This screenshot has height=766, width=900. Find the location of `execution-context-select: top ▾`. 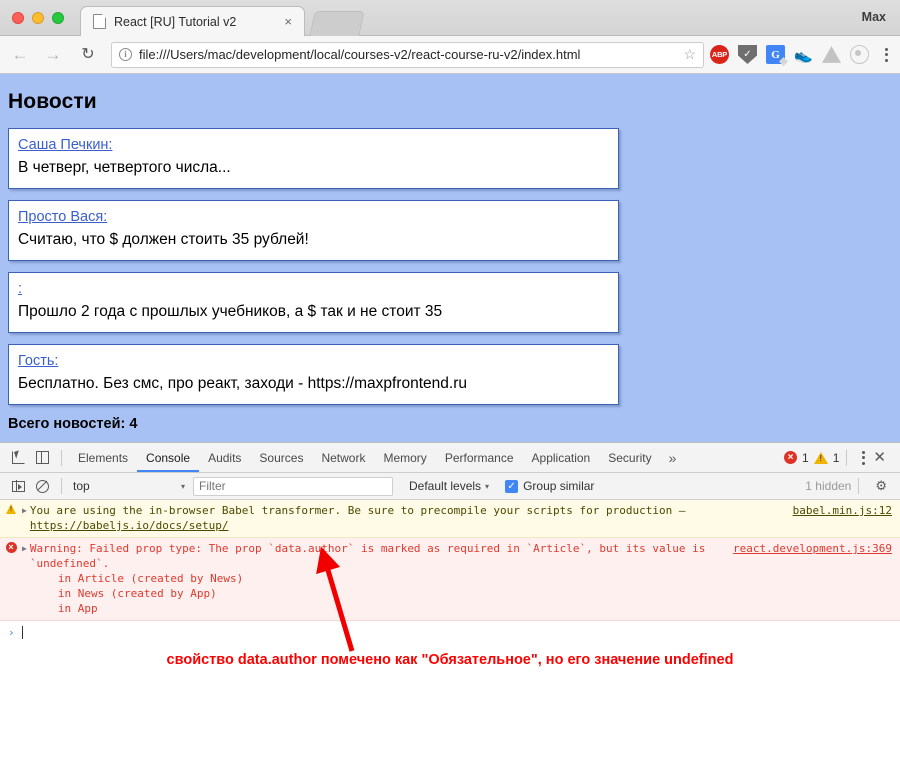

execution-context-select: top ▾ is located at coordinates (129, 486).